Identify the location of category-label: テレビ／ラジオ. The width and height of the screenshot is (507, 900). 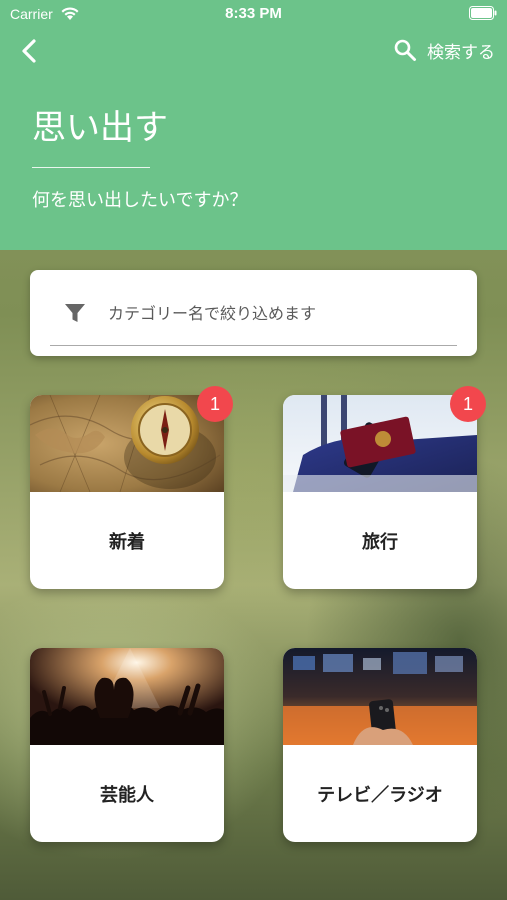
(380, 795).